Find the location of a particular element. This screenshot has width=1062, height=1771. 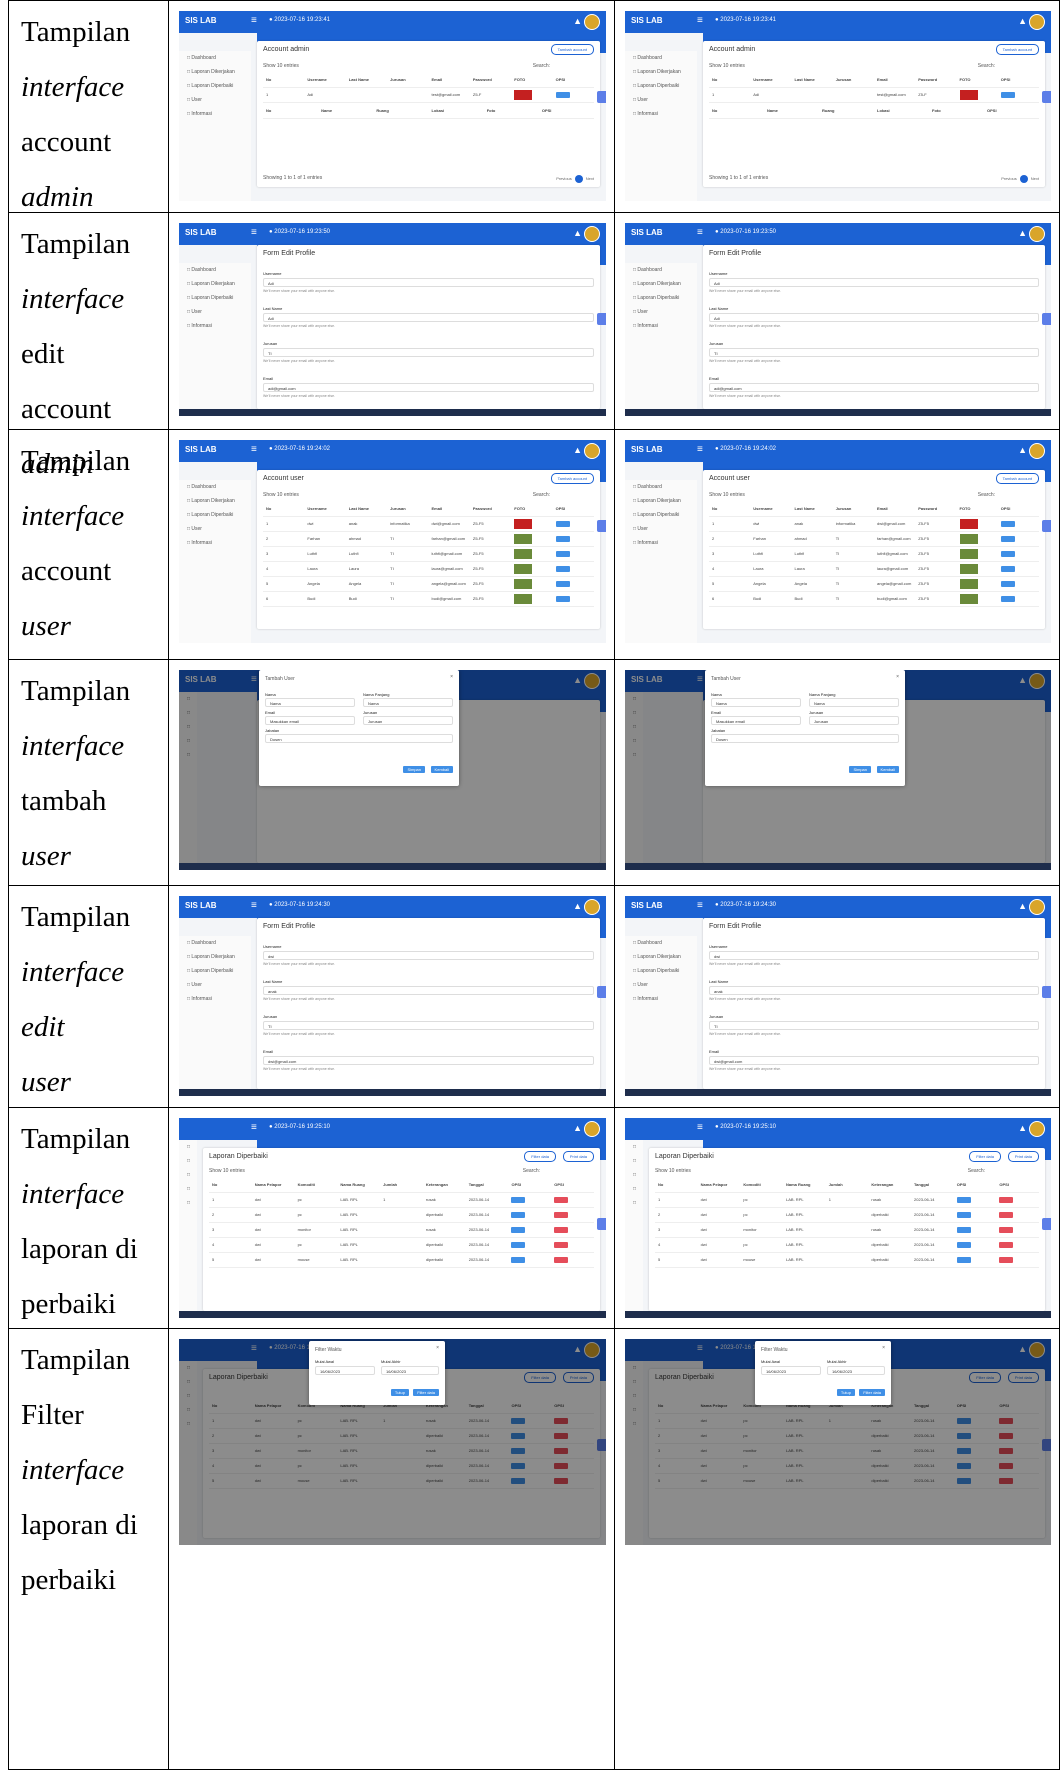

form-input: Masukkan email is located at coordinates (756, 720).